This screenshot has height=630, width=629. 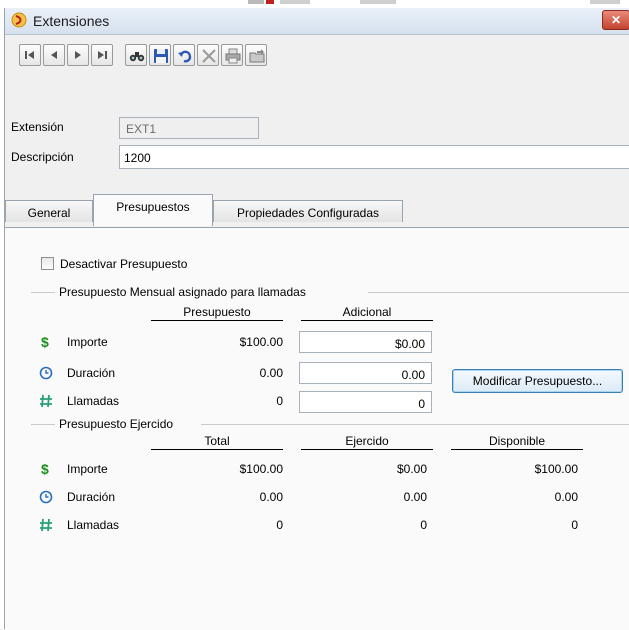 I want to click on save-button, so click(x=160, y=55).